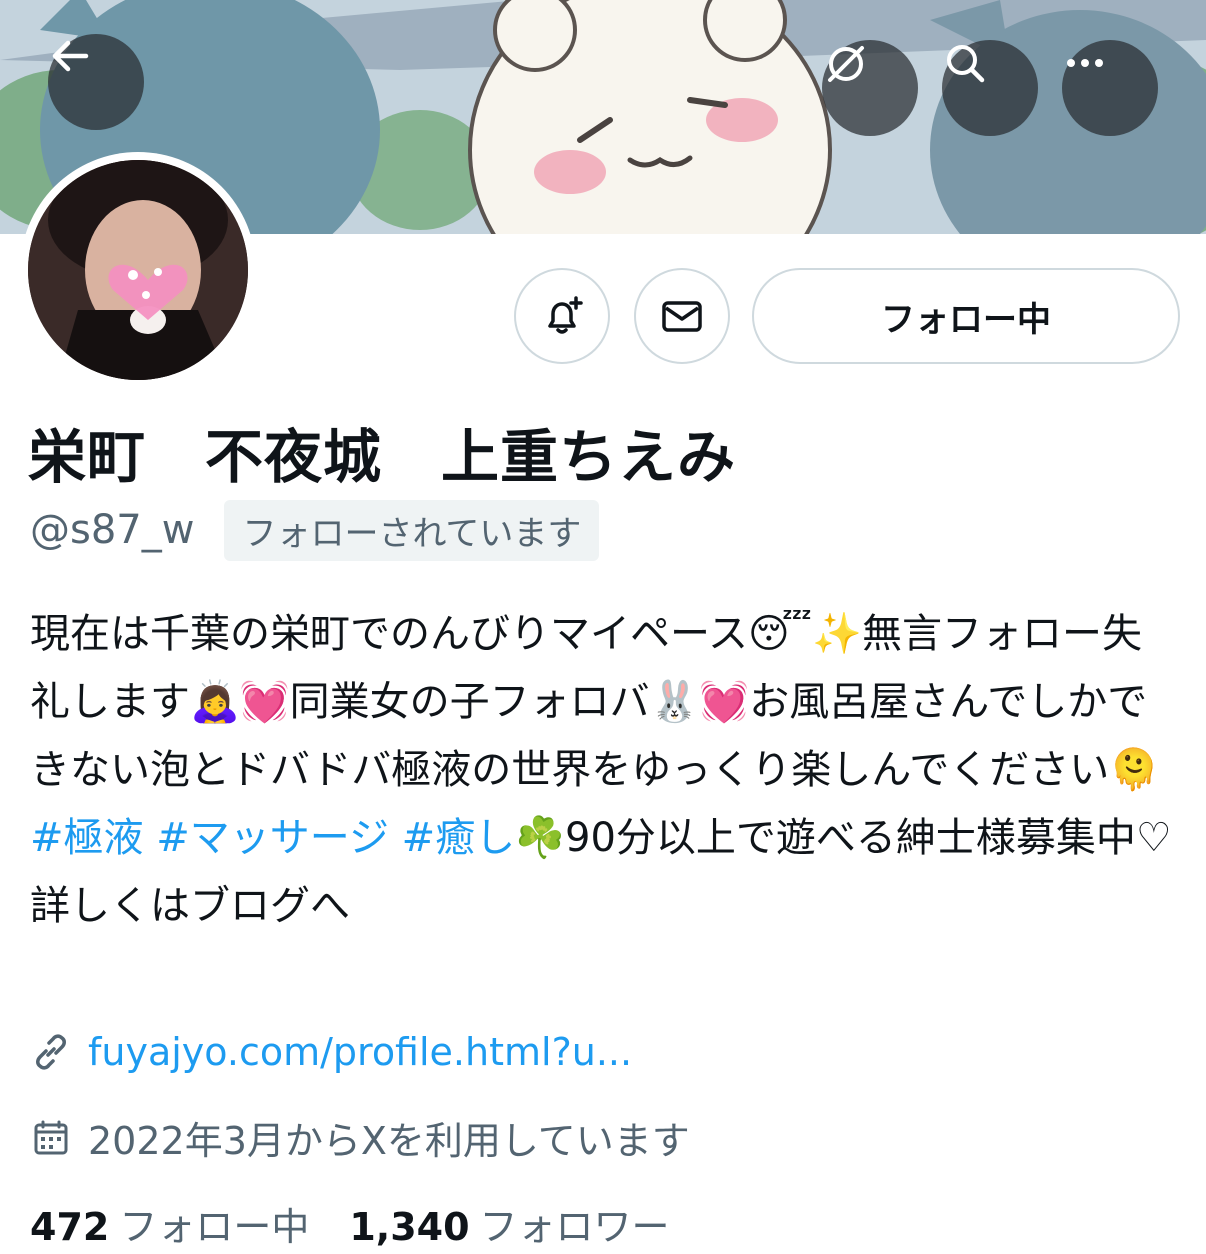 This screenshot has height=1254, width=1206. Describe the element at coordinates (96, 82) in the screenshot. I see `back-button` at that location.